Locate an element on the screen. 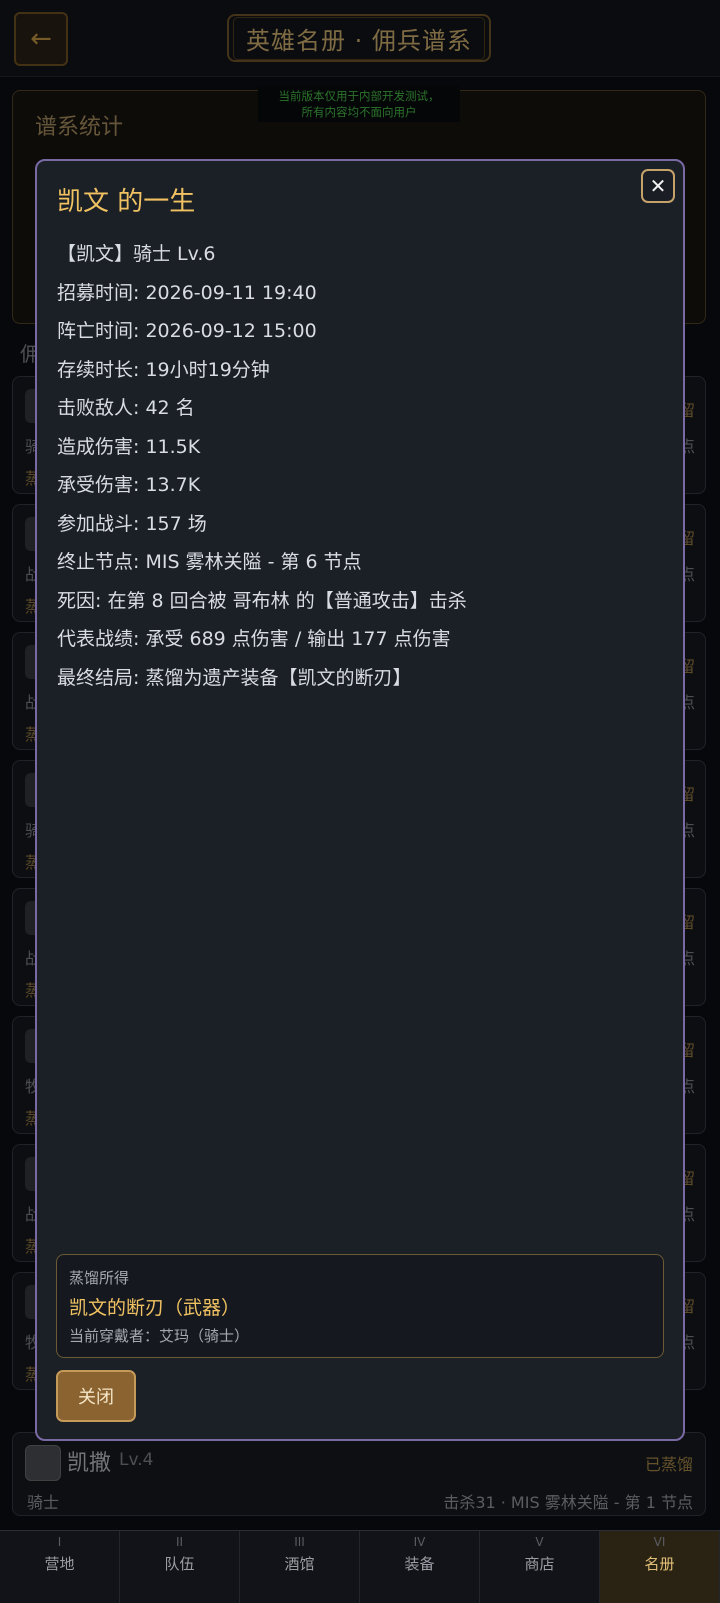 The image size is (720, 1603). nav-label: 营地 is located at coordinates (59, 1564).